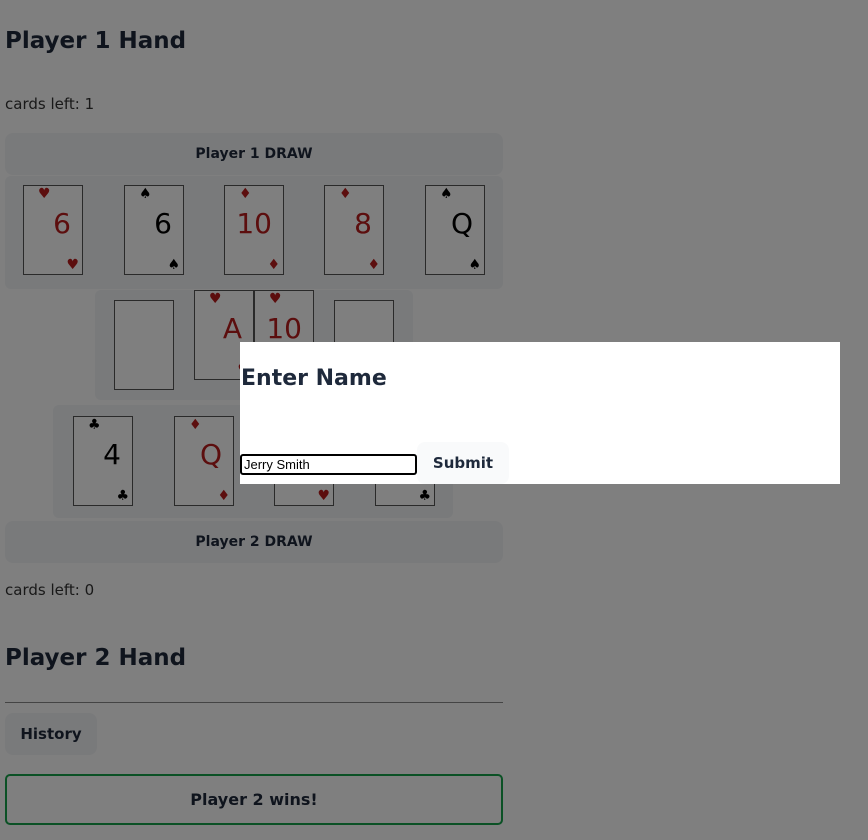 The height and width of the screenshot is (840, 868). Describe the element at coordinates (540, 413) in the screenshot. I see `enter-name-modal: Enter Name Submit` at that location.